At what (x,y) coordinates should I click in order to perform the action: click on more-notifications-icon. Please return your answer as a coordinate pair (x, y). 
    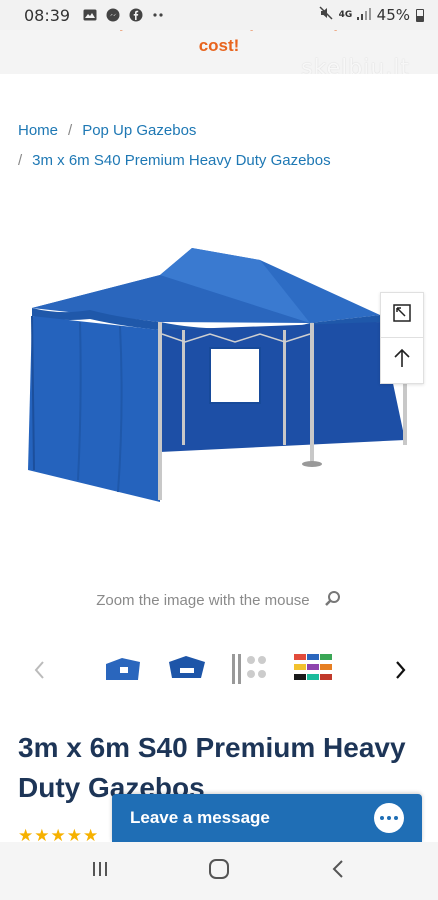
    Looking at the image, I should click on (158, 15).